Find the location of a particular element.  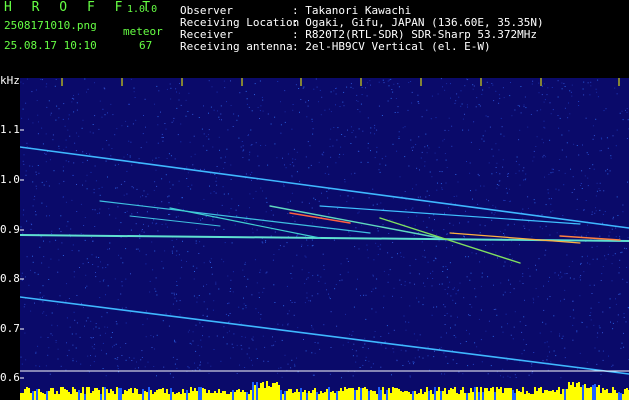

app-version: 1.0.0 is located at coordinates (142, 9).